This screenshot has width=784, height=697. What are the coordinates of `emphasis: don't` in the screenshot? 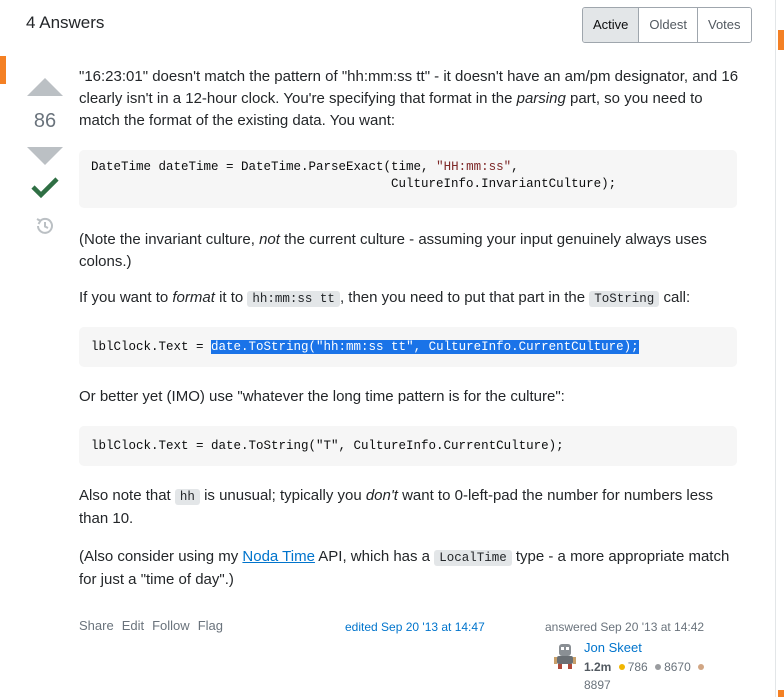 It's located at (381, 495).